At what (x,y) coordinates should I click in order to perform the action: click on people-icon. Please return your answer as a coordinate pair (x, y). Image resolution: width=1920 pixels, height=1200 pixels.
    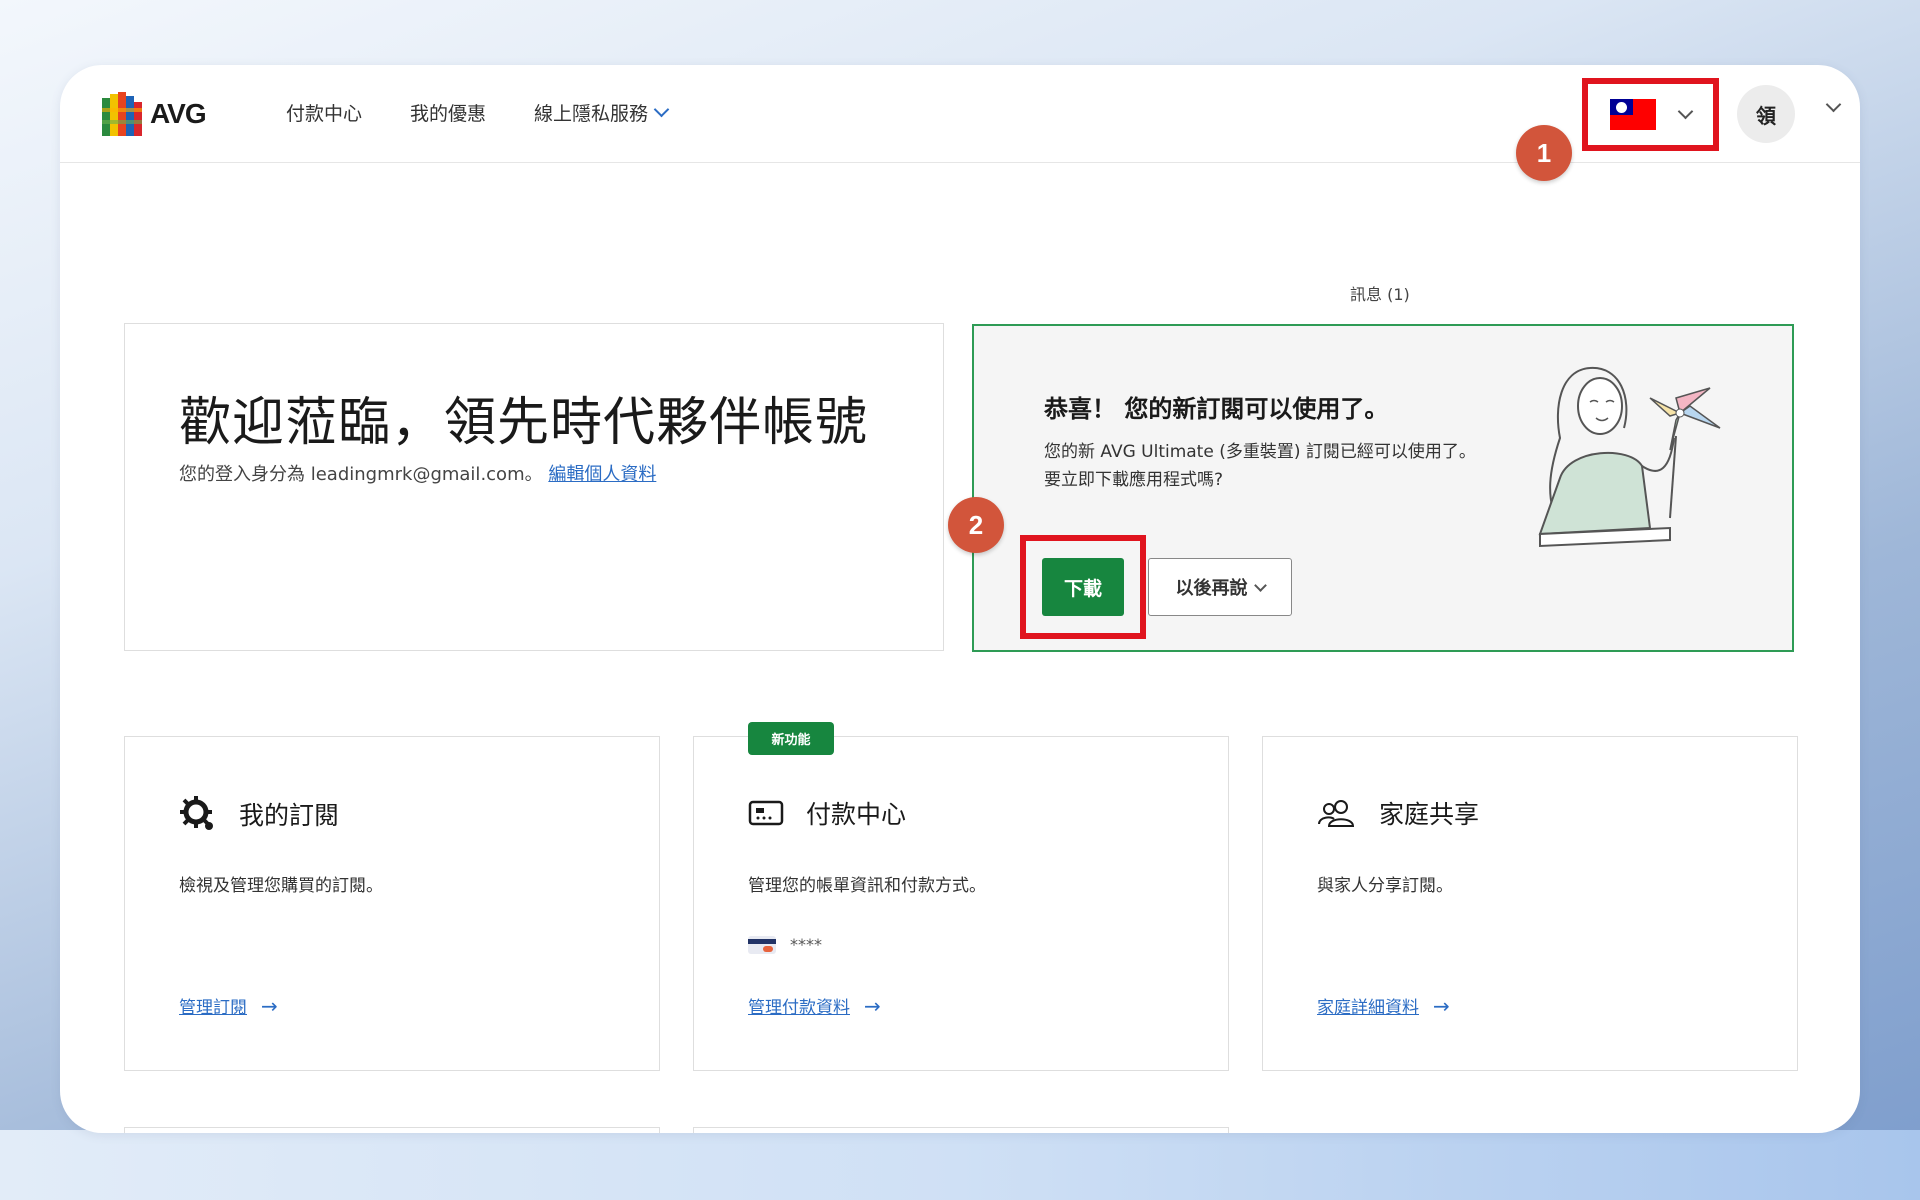
    Looking at the image, I should click on (1336, 813).